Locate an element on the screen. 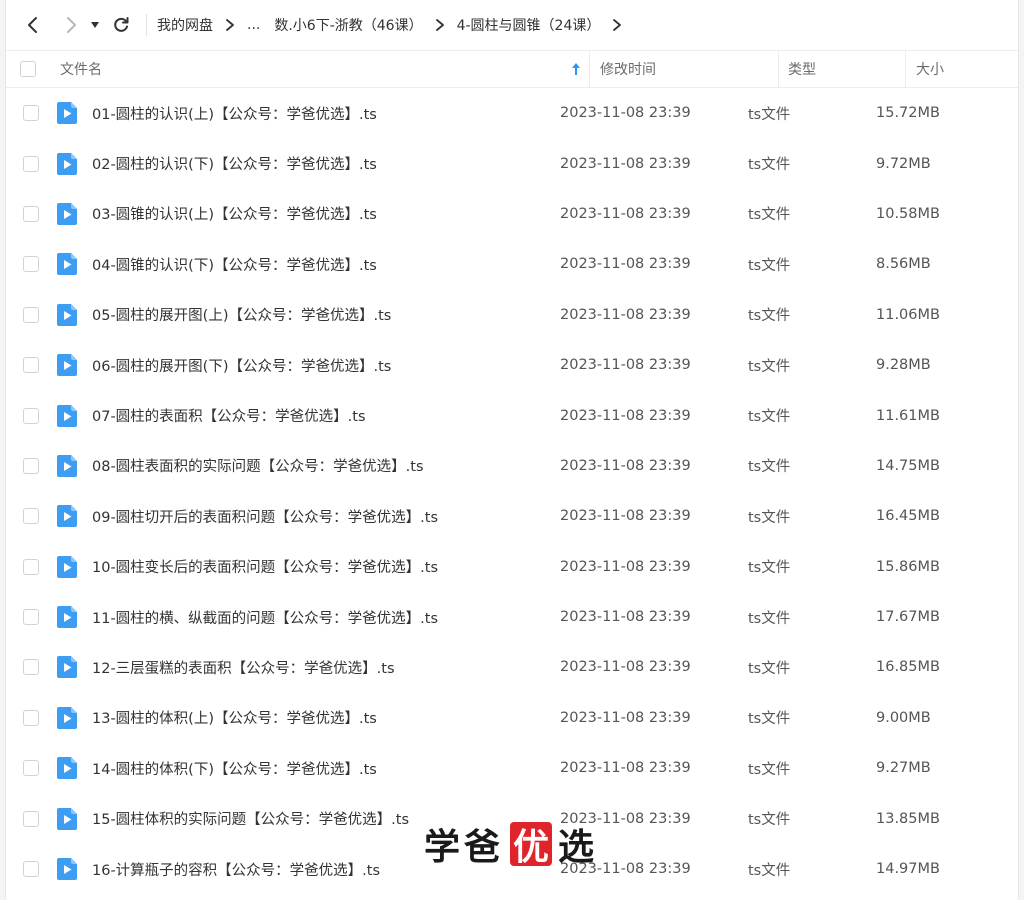  select-all-checkbox is located at coordinates (28, 69).